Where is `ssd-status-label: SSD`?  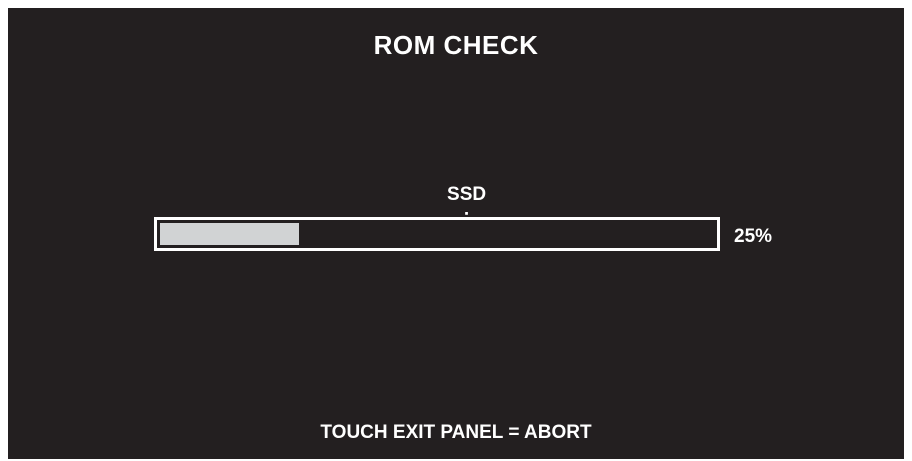 ssd-status-label: SSD is located at coordinates (467, 194).